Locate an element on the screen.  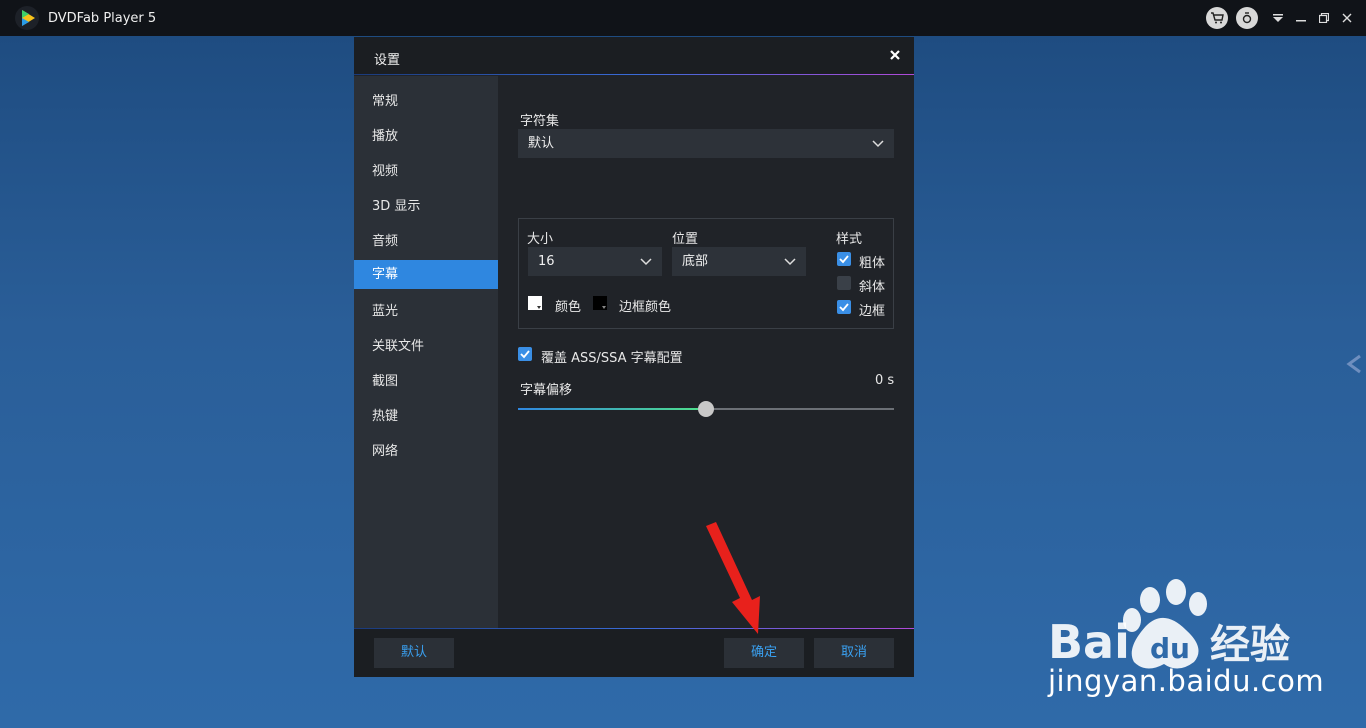
font-style-group: 大小 16 位置 底部 样式 粗体 斜体 边框 颜色 边框颜色 is located at coordinates (706, 273).